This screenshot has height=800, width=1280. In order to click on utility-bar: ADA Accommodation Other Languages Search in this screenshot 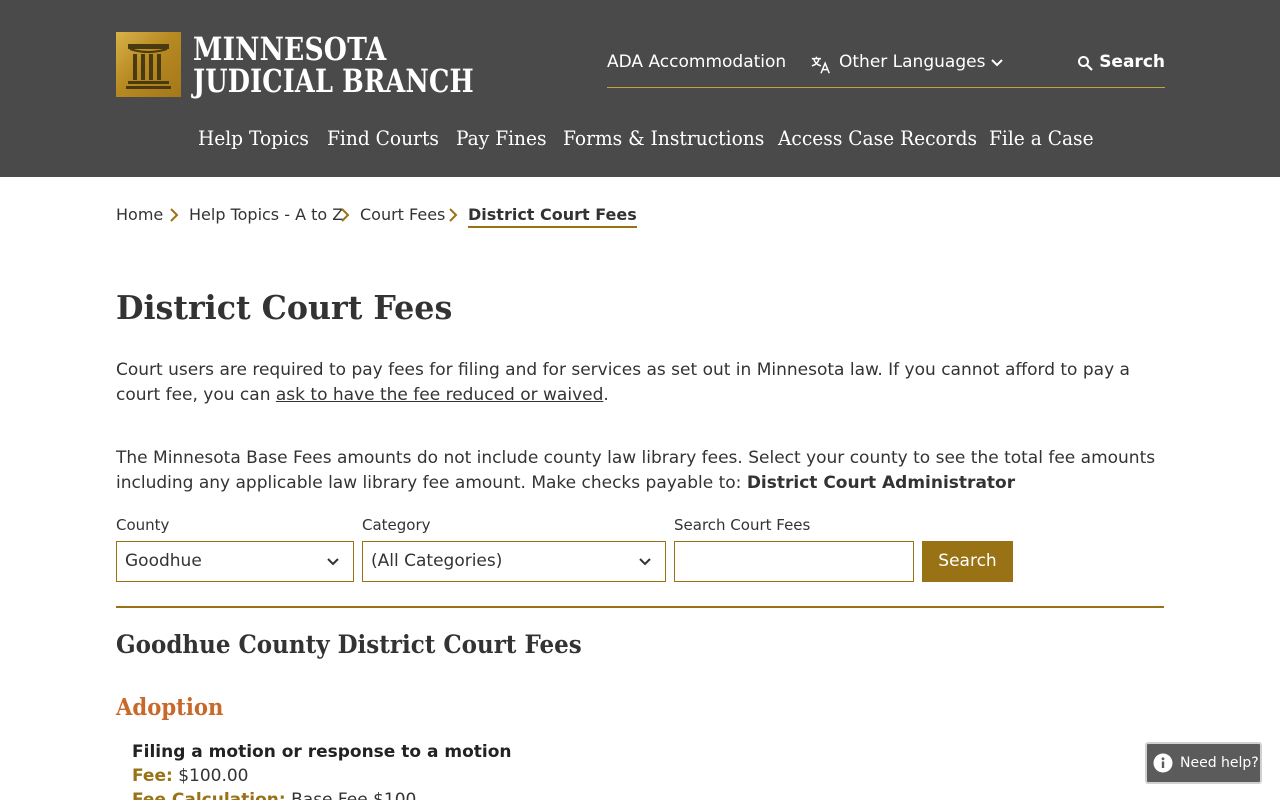, I will do `click(886, 69)`.